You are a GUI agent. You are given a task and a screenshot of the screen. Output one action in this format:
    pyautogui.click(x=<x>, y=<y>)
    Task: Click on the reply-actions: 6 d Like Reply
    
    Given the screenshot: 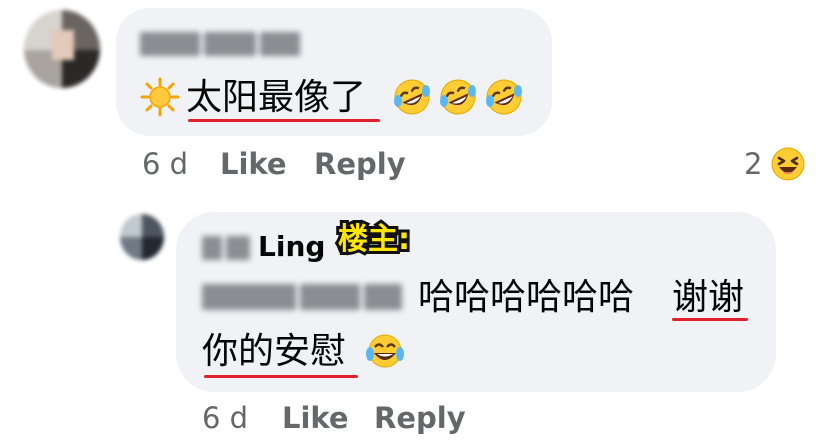 What is the action you would take?
    pyautogui.click(x=414, y=420)
    